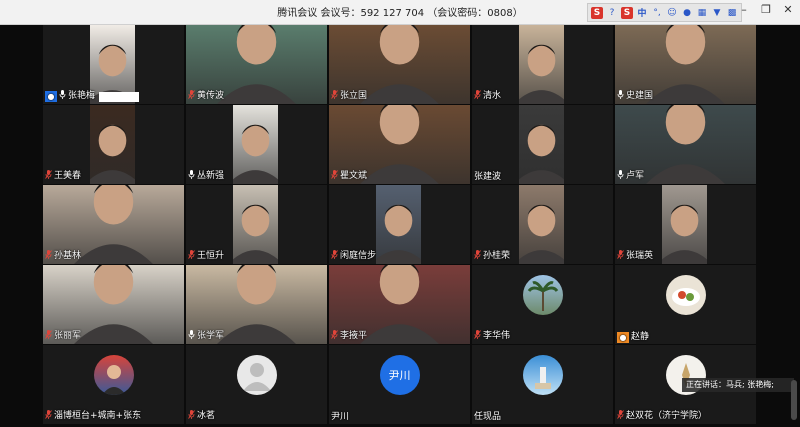  I want to click on participant-tile: 王恒升, so click(256, 224).